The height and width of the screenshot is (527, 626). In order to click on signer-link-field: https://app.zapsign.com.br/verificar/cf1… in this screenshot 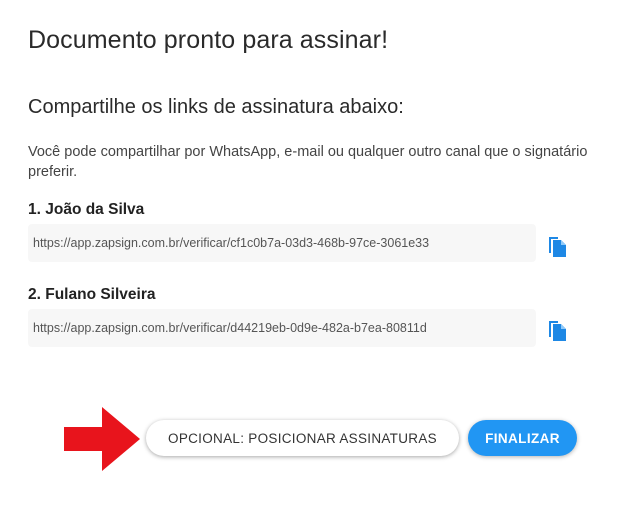, I will do `click(282, 243)`.